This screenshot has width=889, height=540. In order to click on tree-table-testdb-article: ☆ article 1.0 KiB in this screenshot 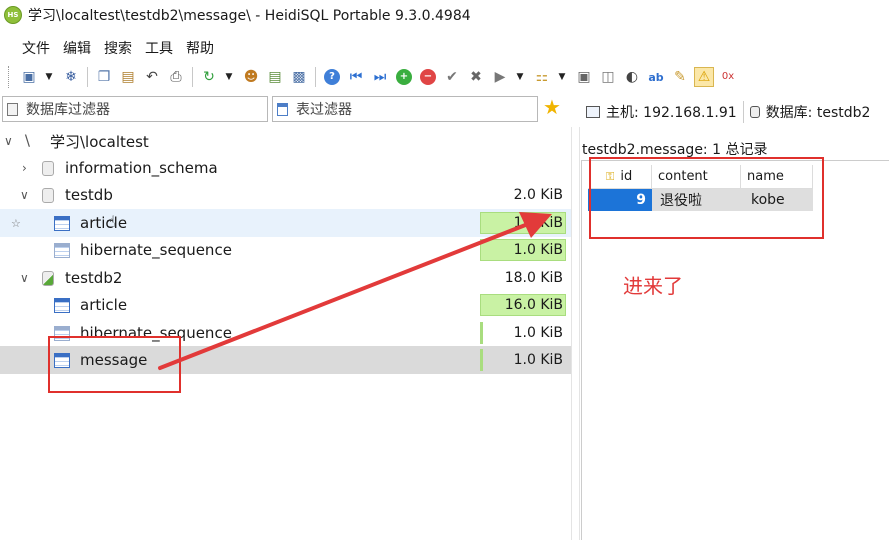, I will do `click(285, 223)`.